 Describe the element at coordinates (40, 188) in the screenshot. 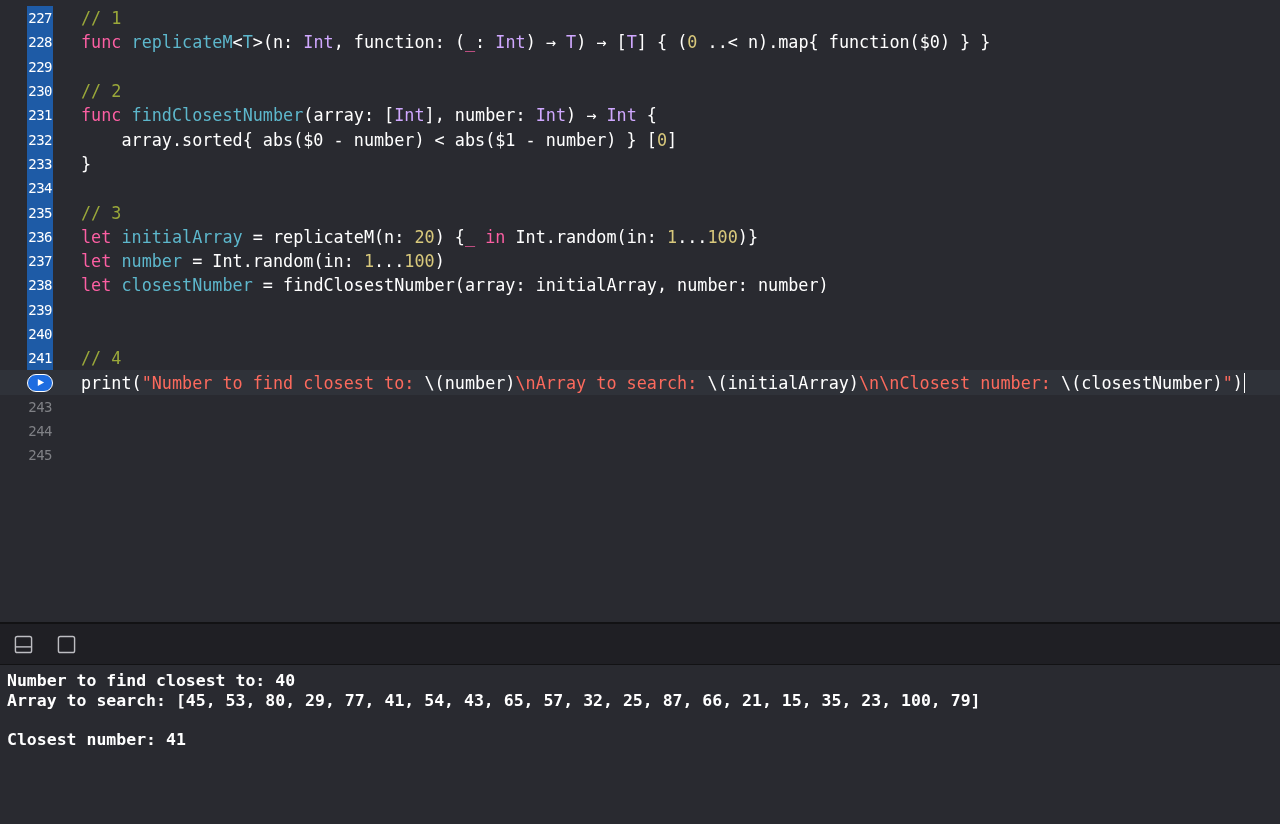

I see `line-number: 234` at that location.